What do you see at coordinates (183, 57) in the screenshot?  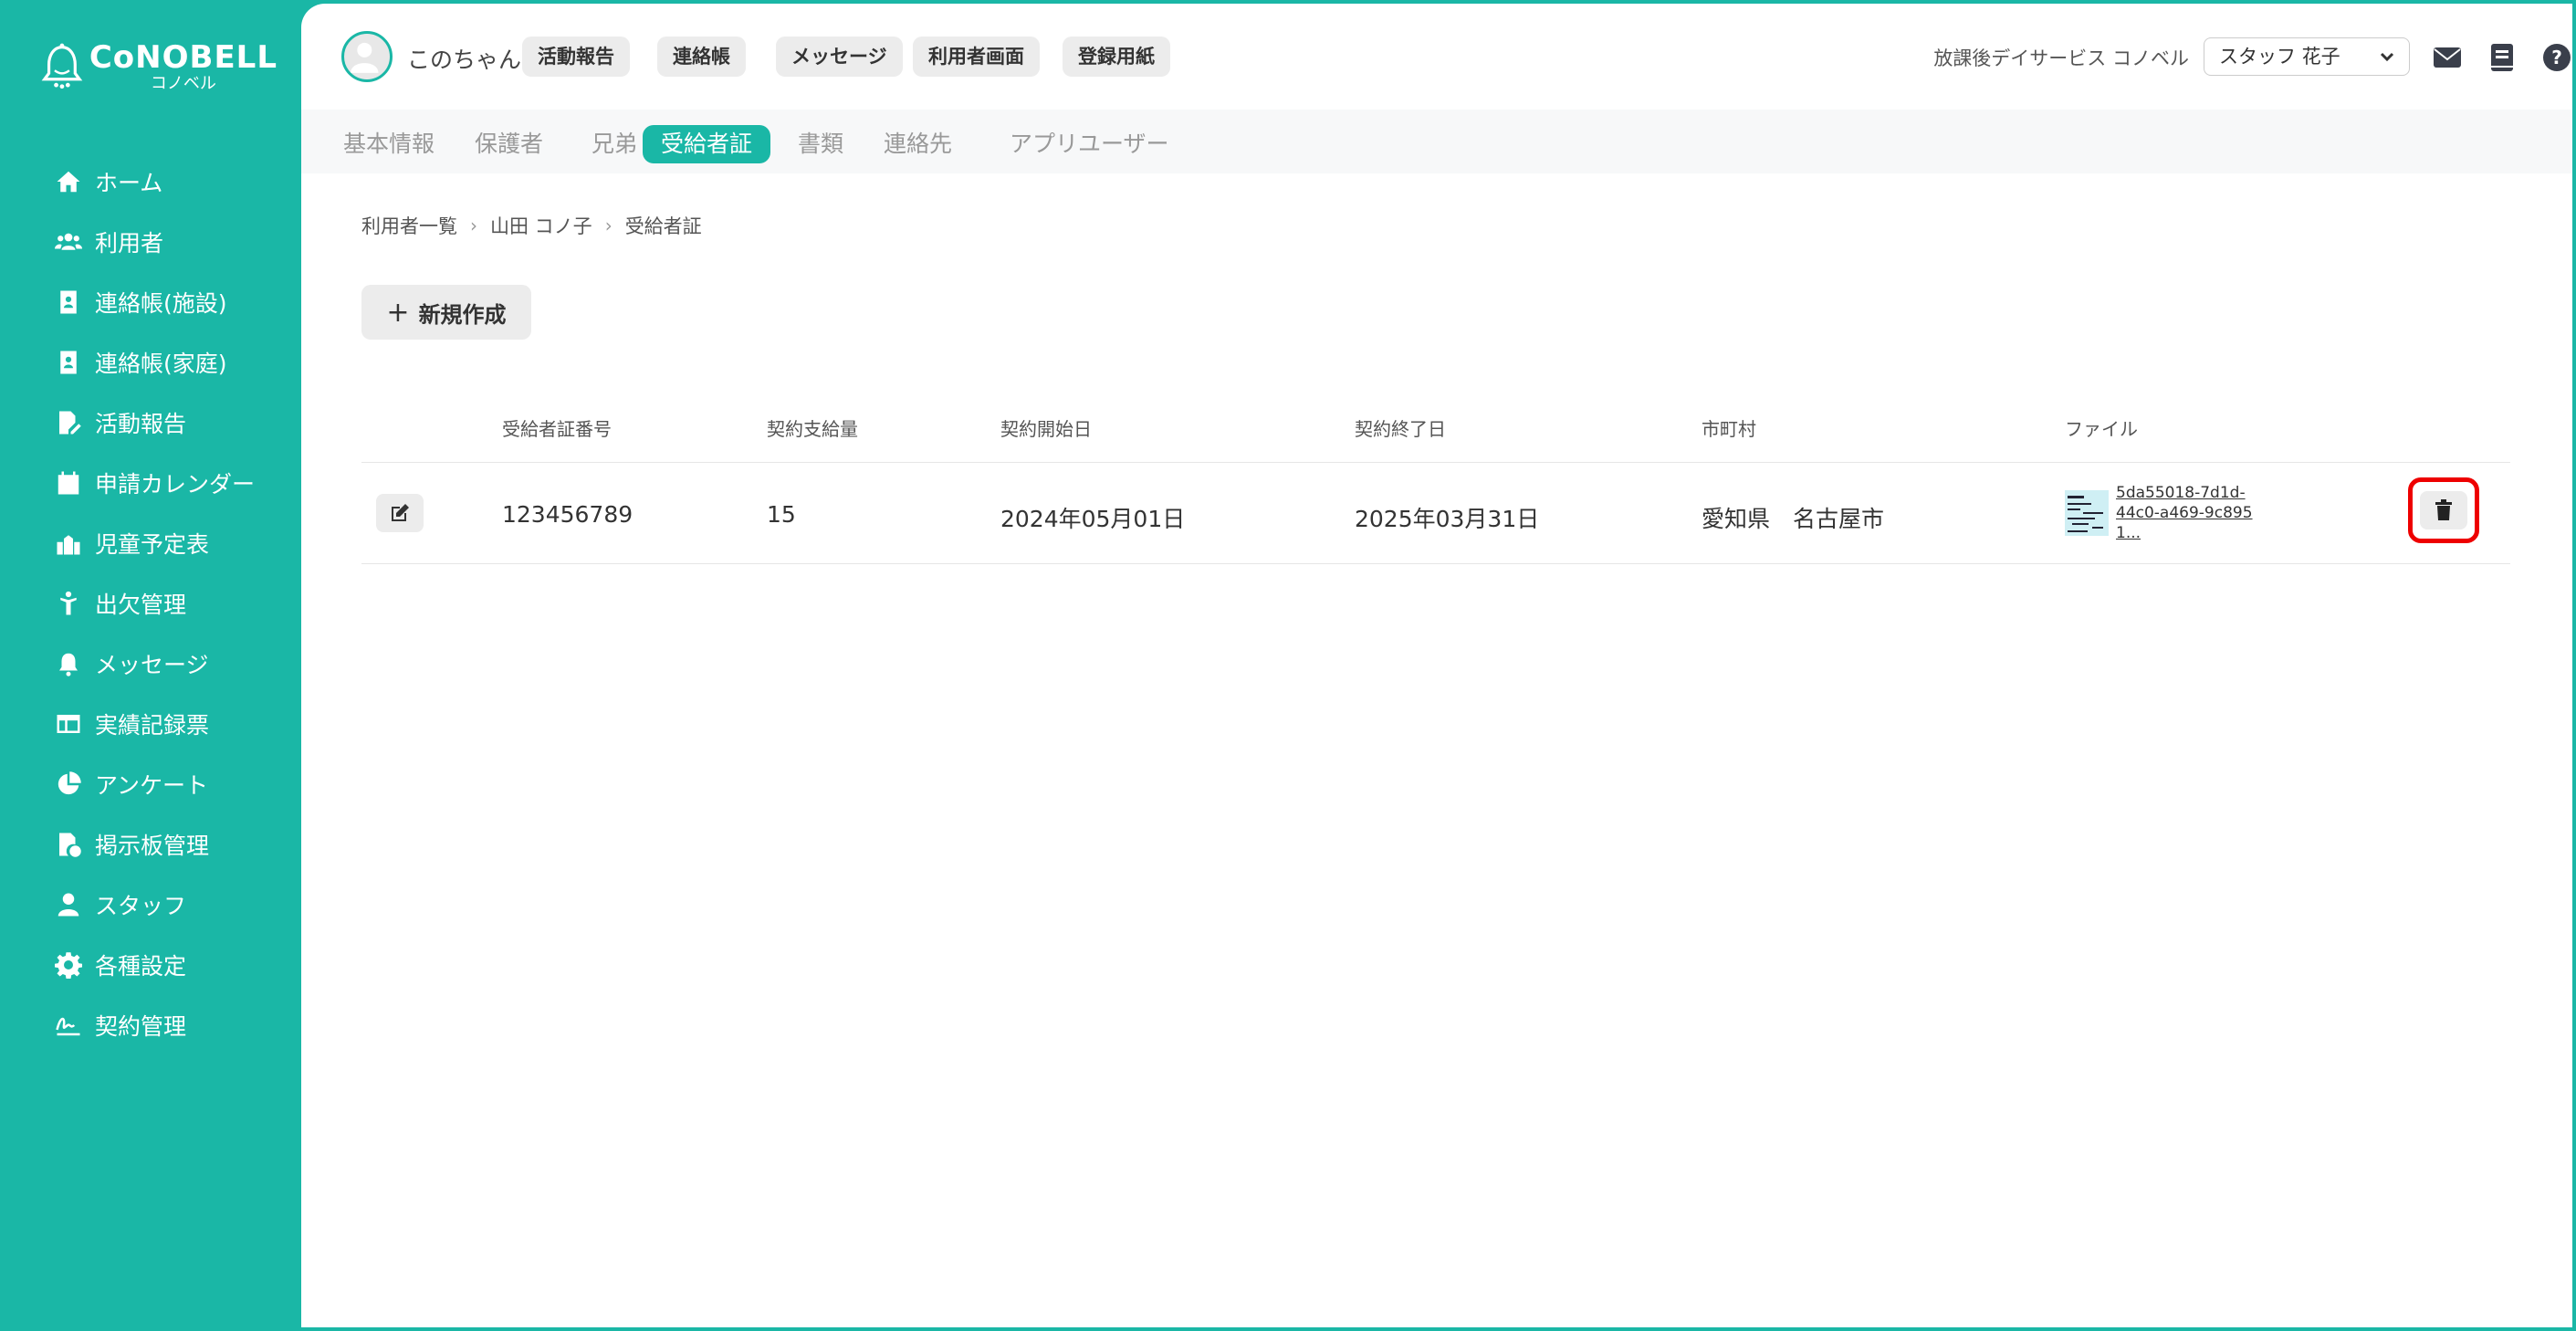 I see `brand-name: CoNOBELL` at bounding box center [183, 57].